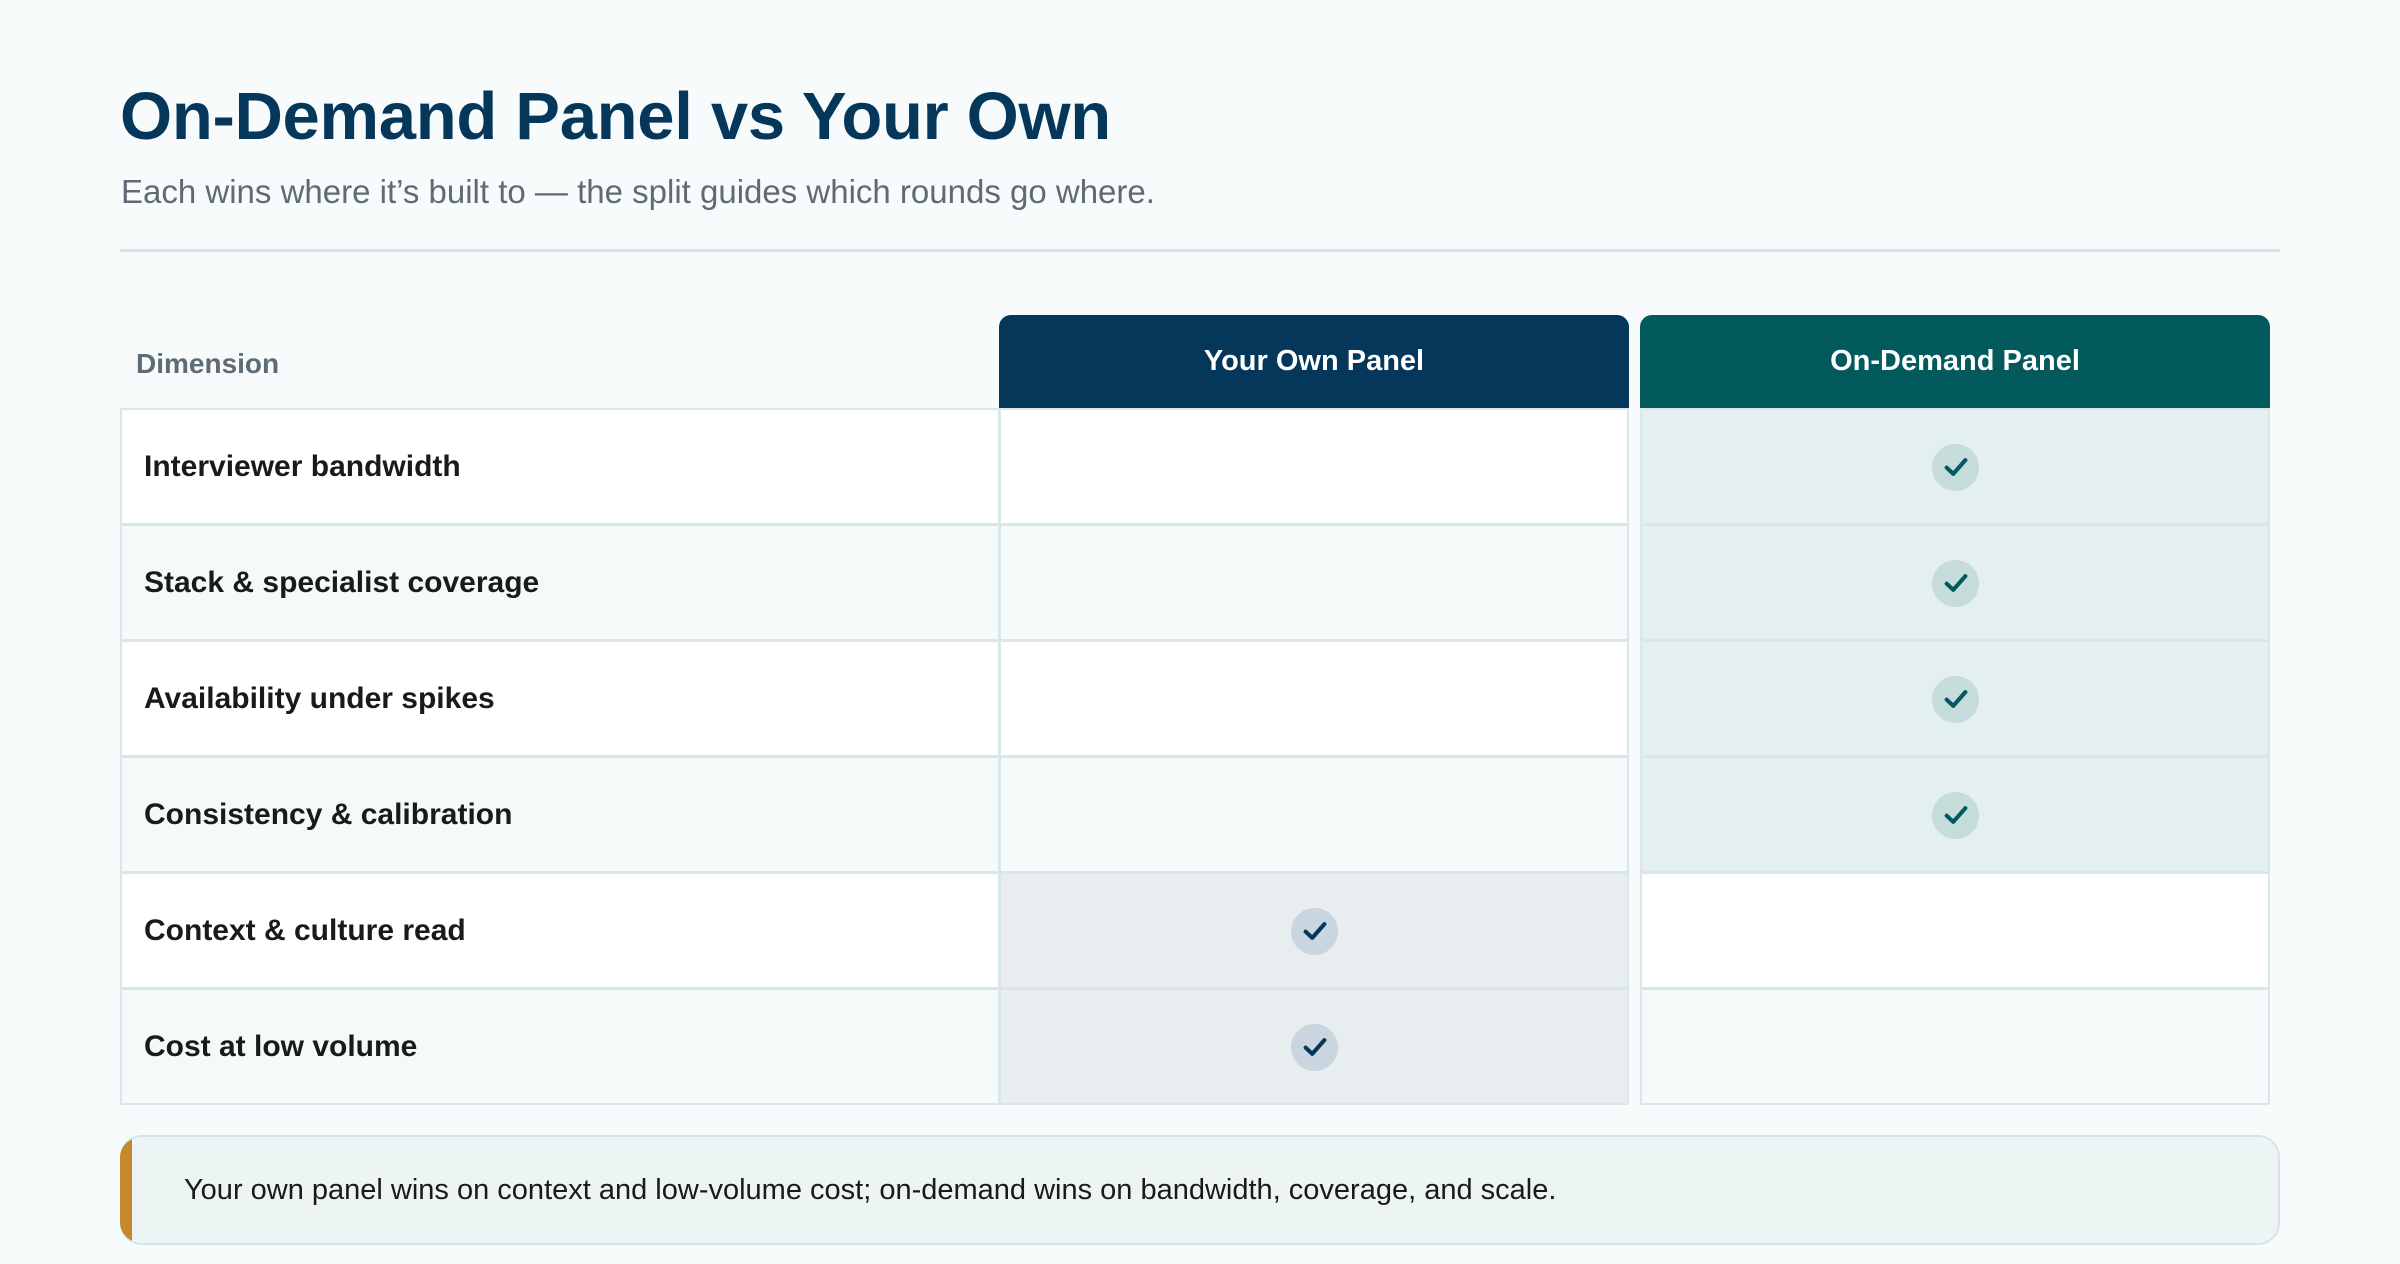 The width and height of the screenshot is (2400, 1264). I want to click on column-header-on-demand-panel: On-Demand Panel, so click(1955, 361).